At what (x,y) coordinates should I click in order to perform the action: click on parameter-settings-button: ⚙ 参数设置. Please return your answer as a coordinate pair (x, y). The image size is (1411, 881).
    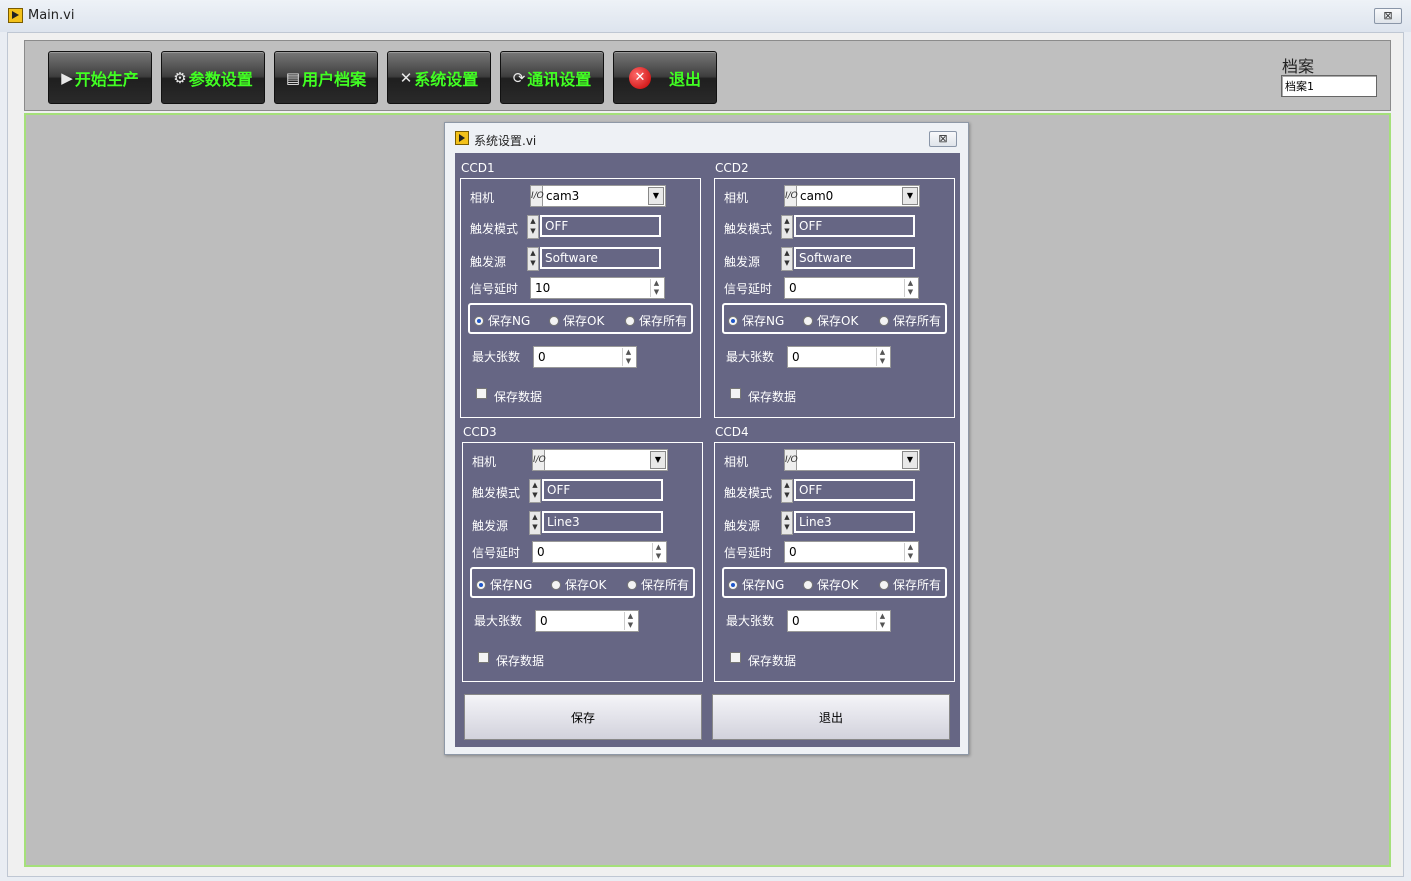
    Looking at the image, I should click on (213, 77).